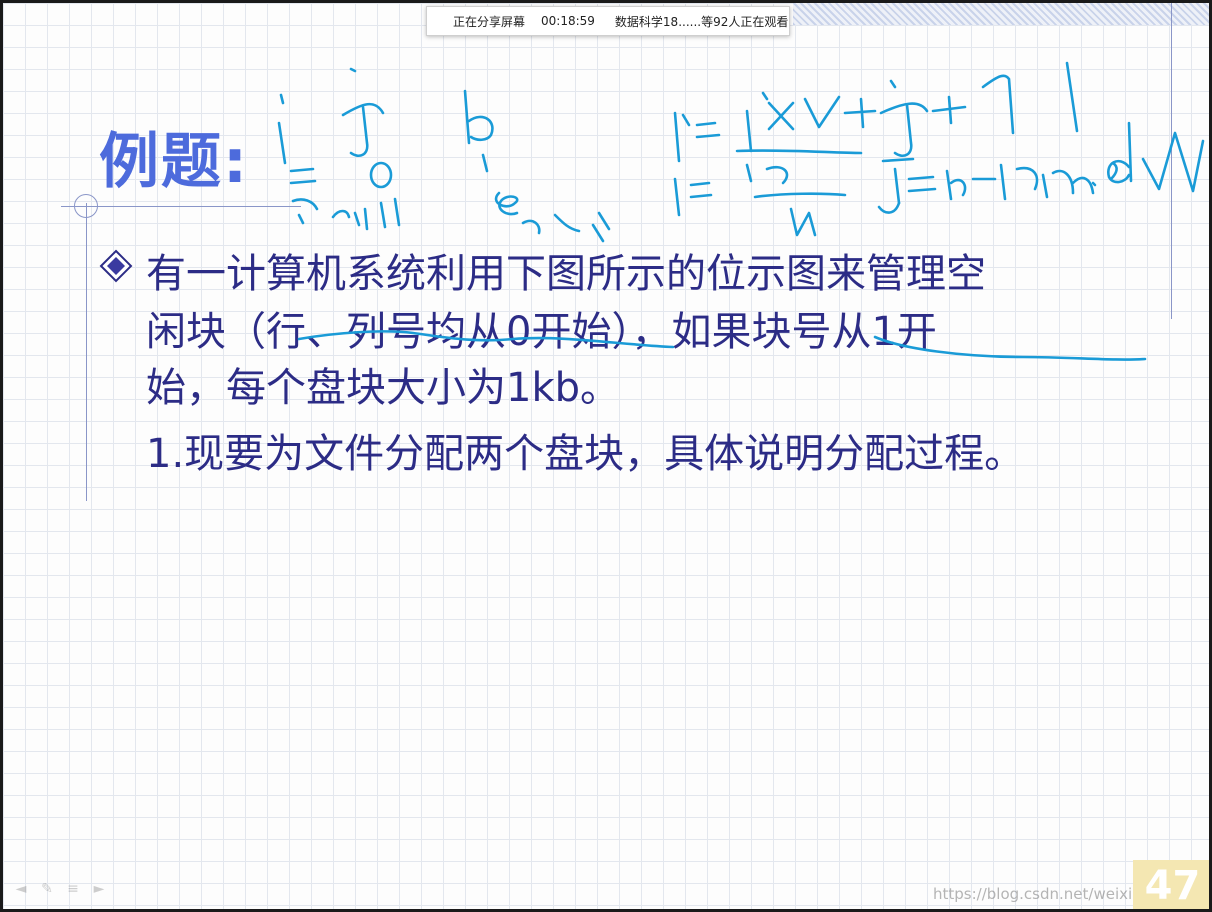 This screenshot has width=1212, height=912. Describe the element at coordinates (701, 21) in the screenshot. I see `viewer-count: 数据科学18......等92人正在观看` at that location.